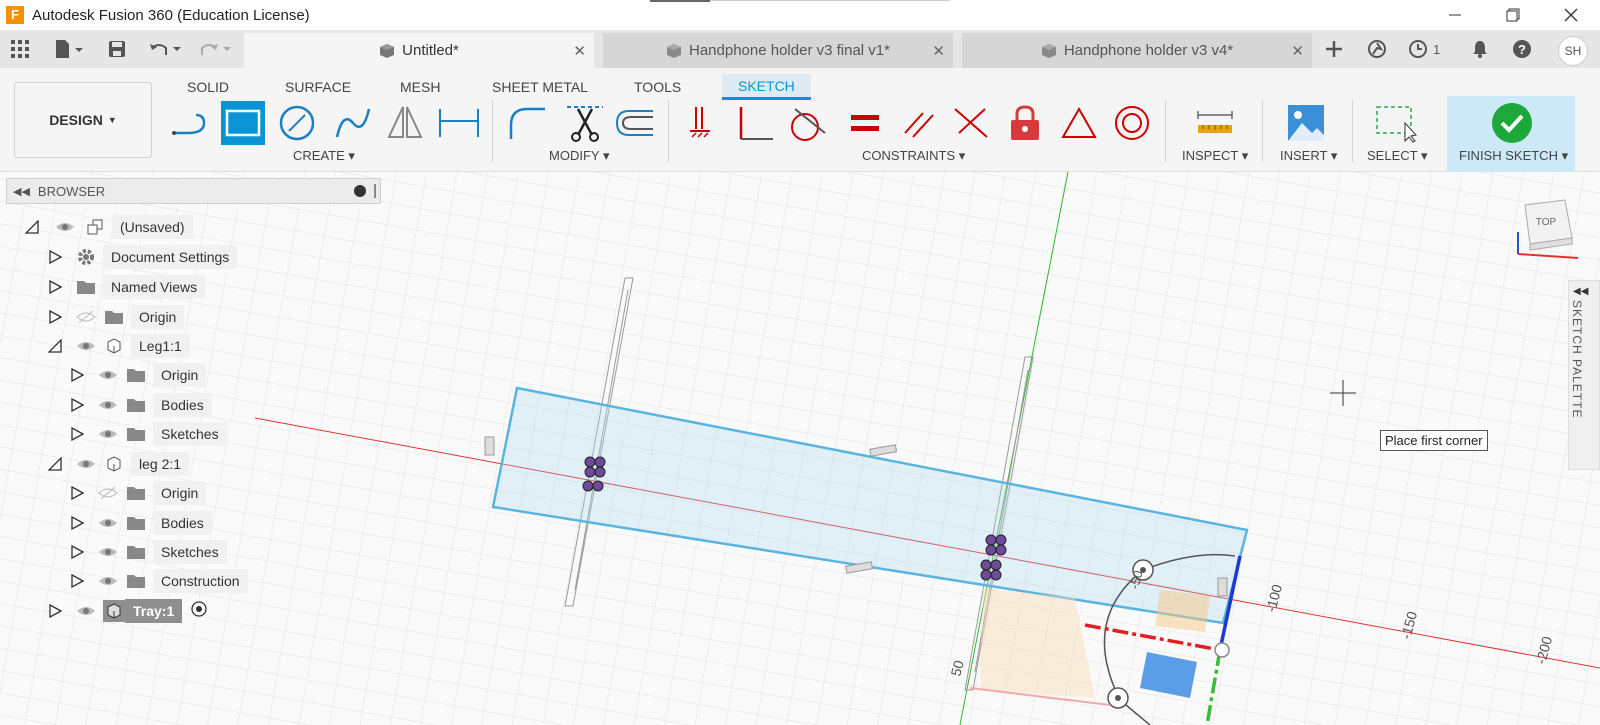 This screenshot has height=725, width=1600. What do you see at coordinates (142, 257) in the screenshot?
I see `browser-item-document-settings: Document Settings` at bounding box center [142, 257].